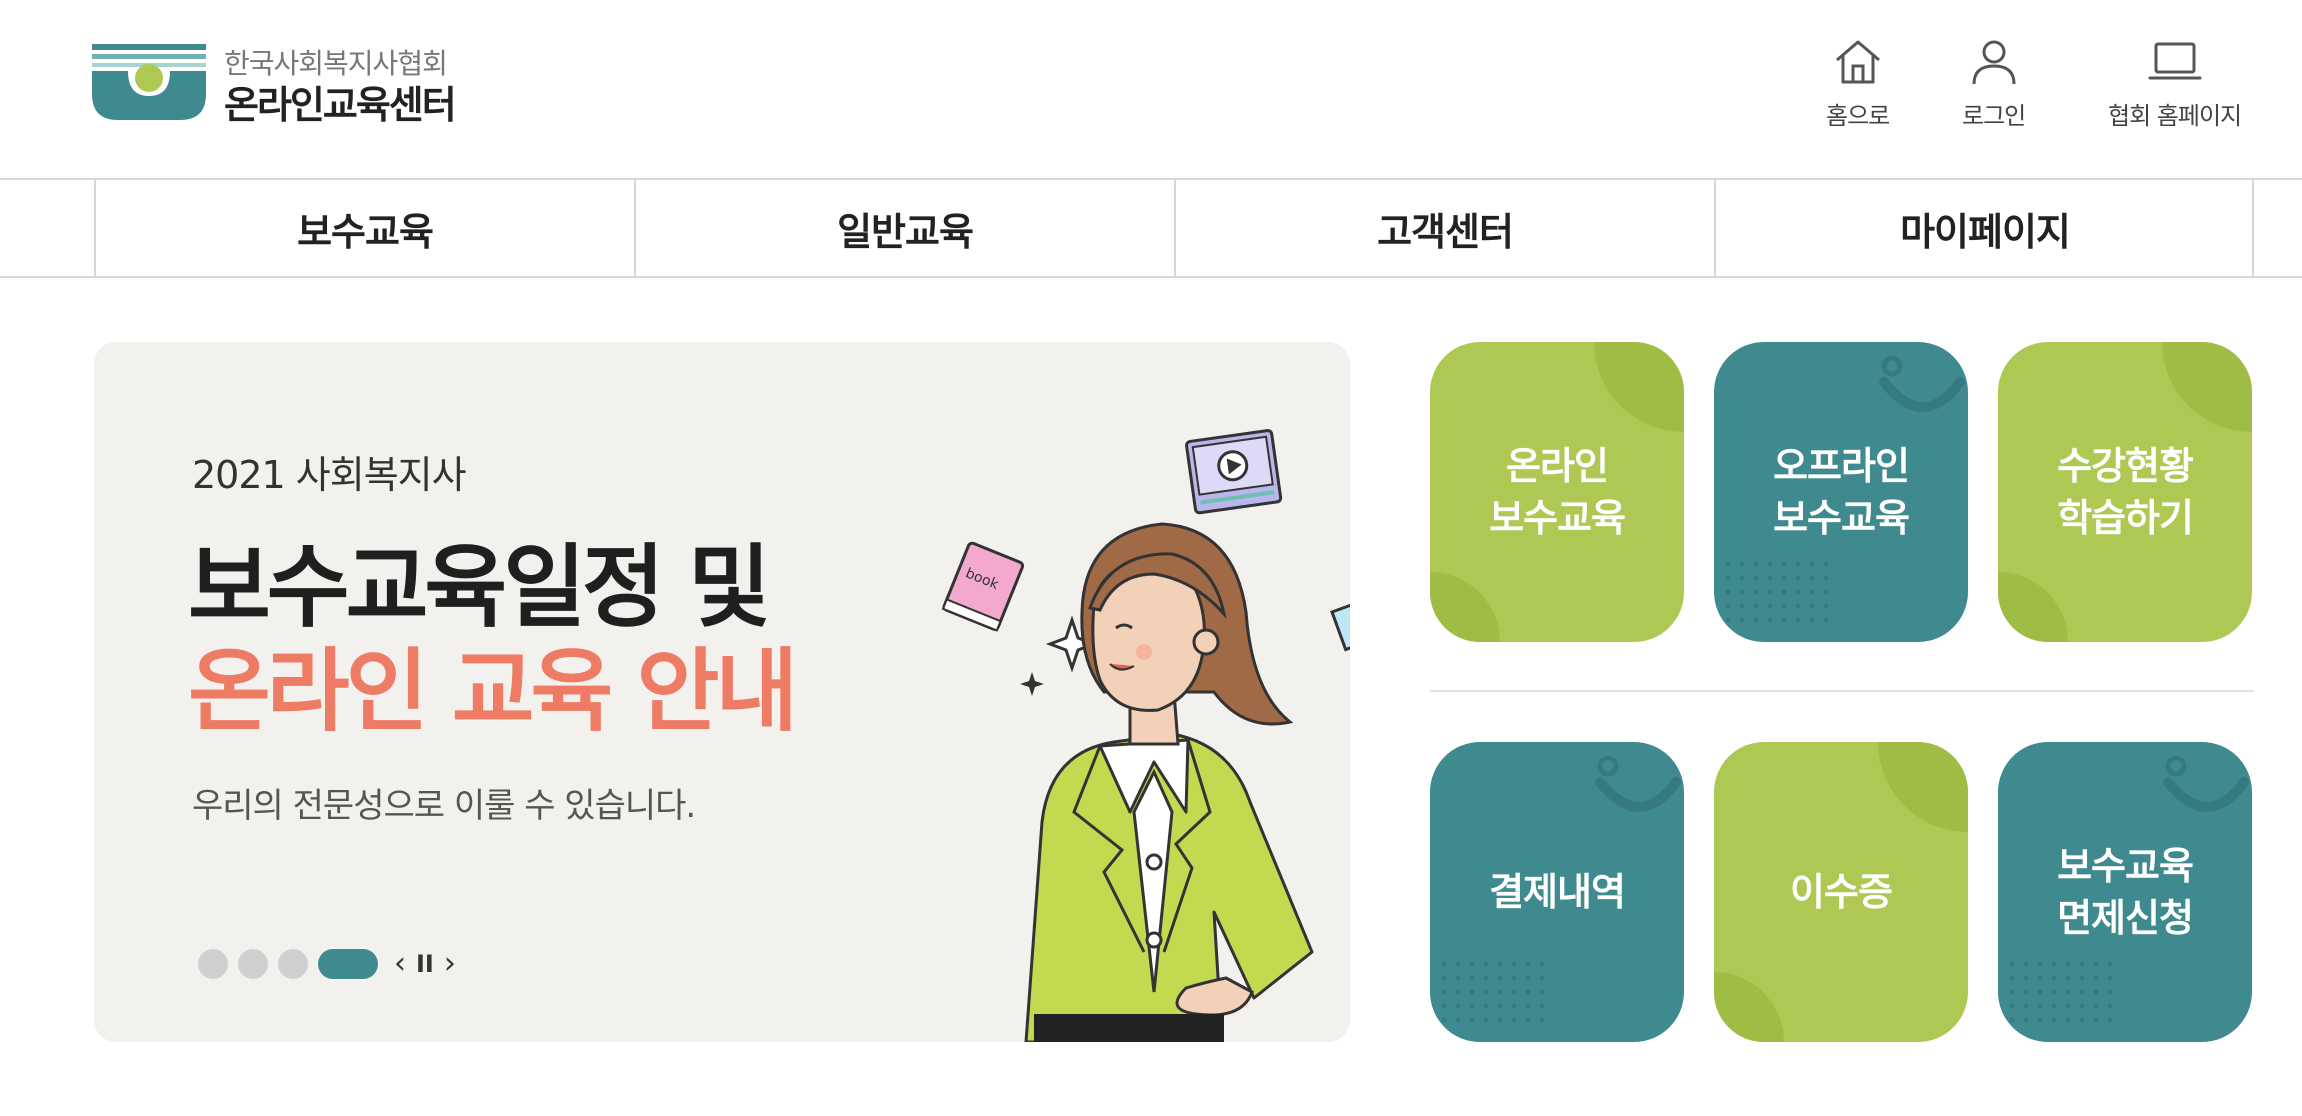 Image resolution: width=2302 pixels, height=1116 pixels. I want to click on teacher-illustration: book, so click(1145, 735).